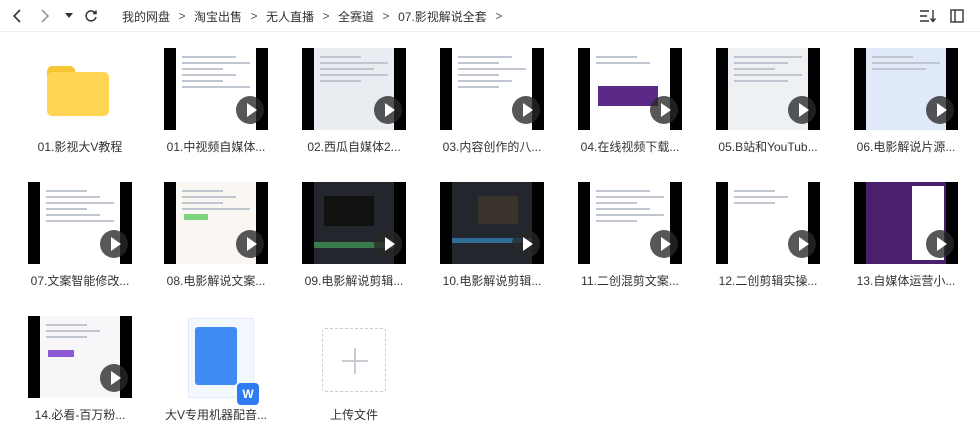 This screenshot has height=445, width=980. I want to click on toolbar: 我的网盘 > 淘宝出售 > 无人直播 > 全赛道 > 07.影视解说全套 >, so click(490, 16).